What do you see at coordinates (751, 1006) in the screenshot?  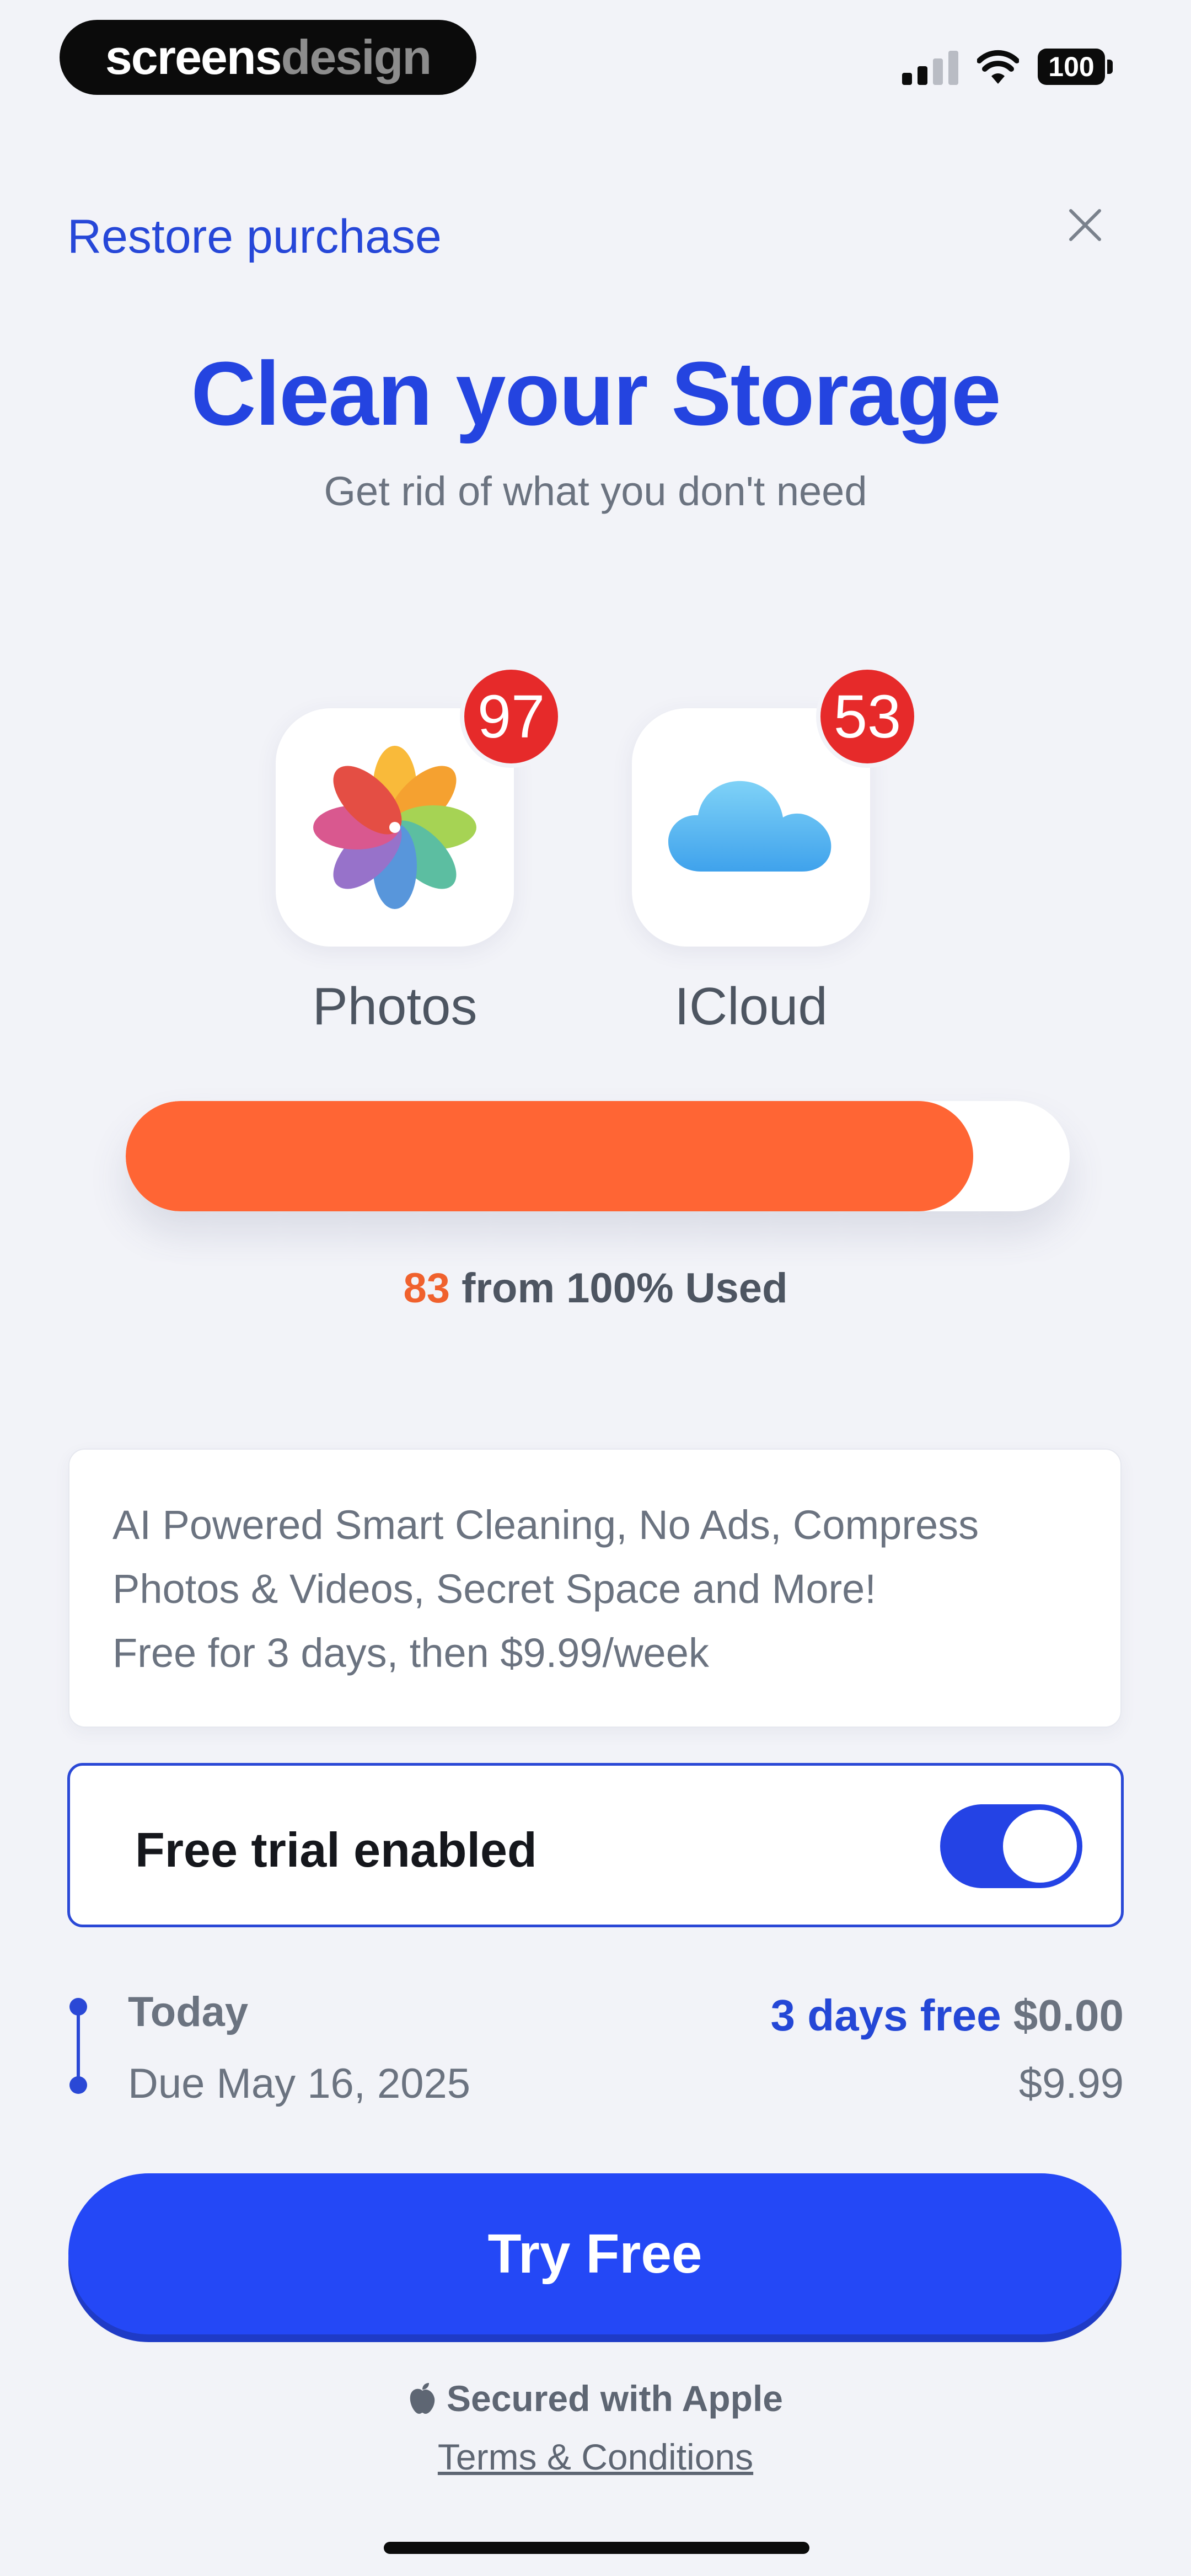 I see `icloud-label: ICloud` at bounding box center [751, 1006].